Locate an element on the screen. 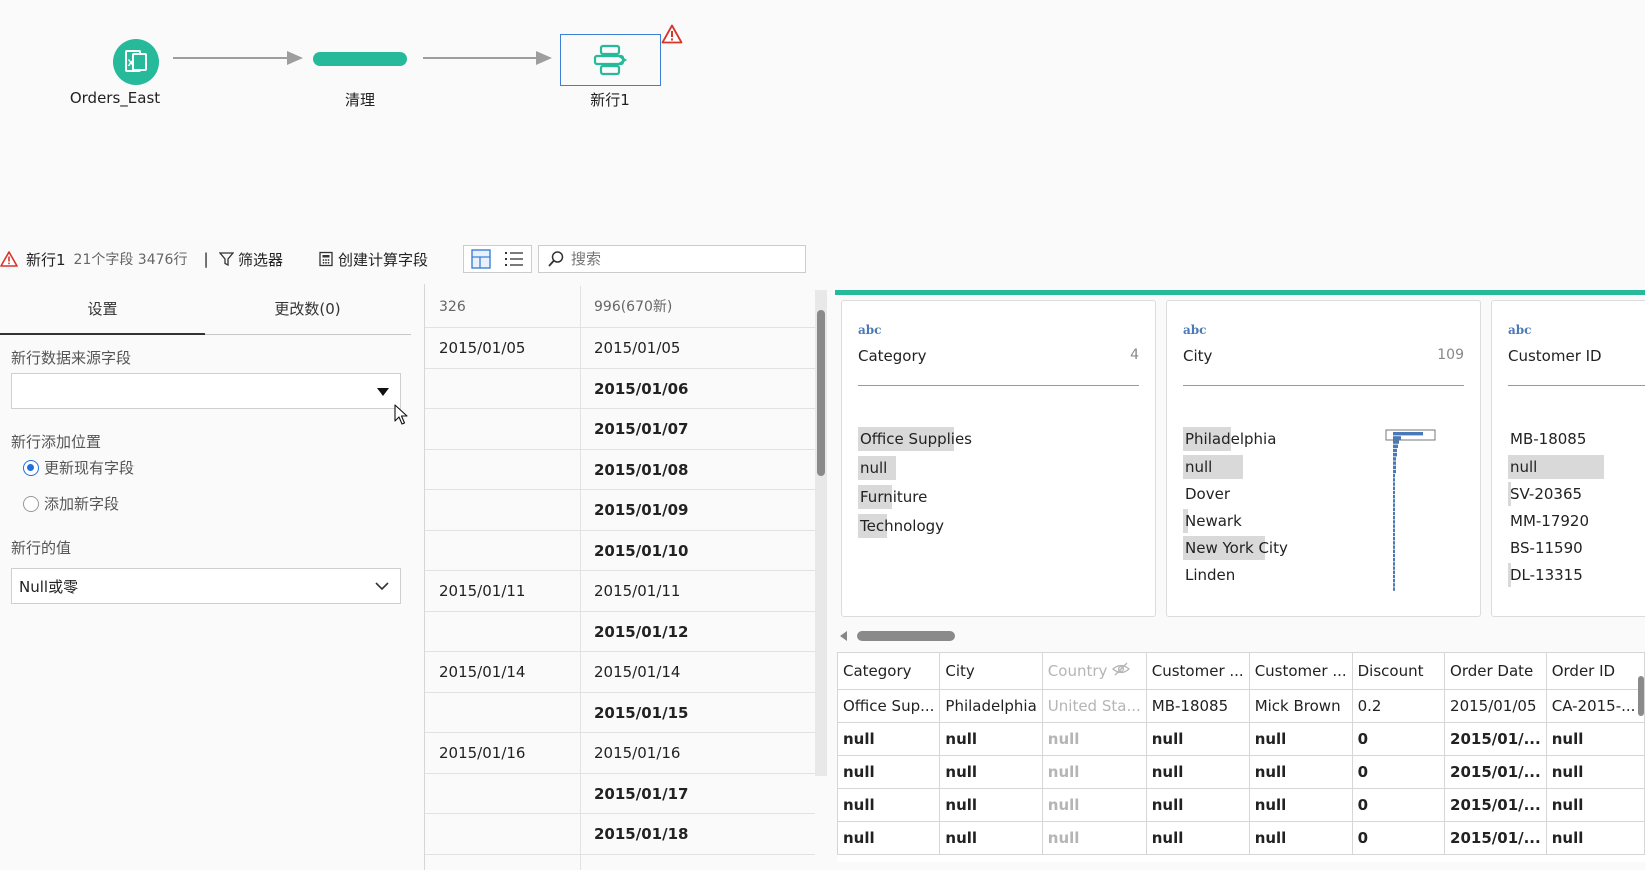 Image resolution: width=1645 pixels, height=870 pixels. field-type-badge: abc is located at coordinates (870, 330).